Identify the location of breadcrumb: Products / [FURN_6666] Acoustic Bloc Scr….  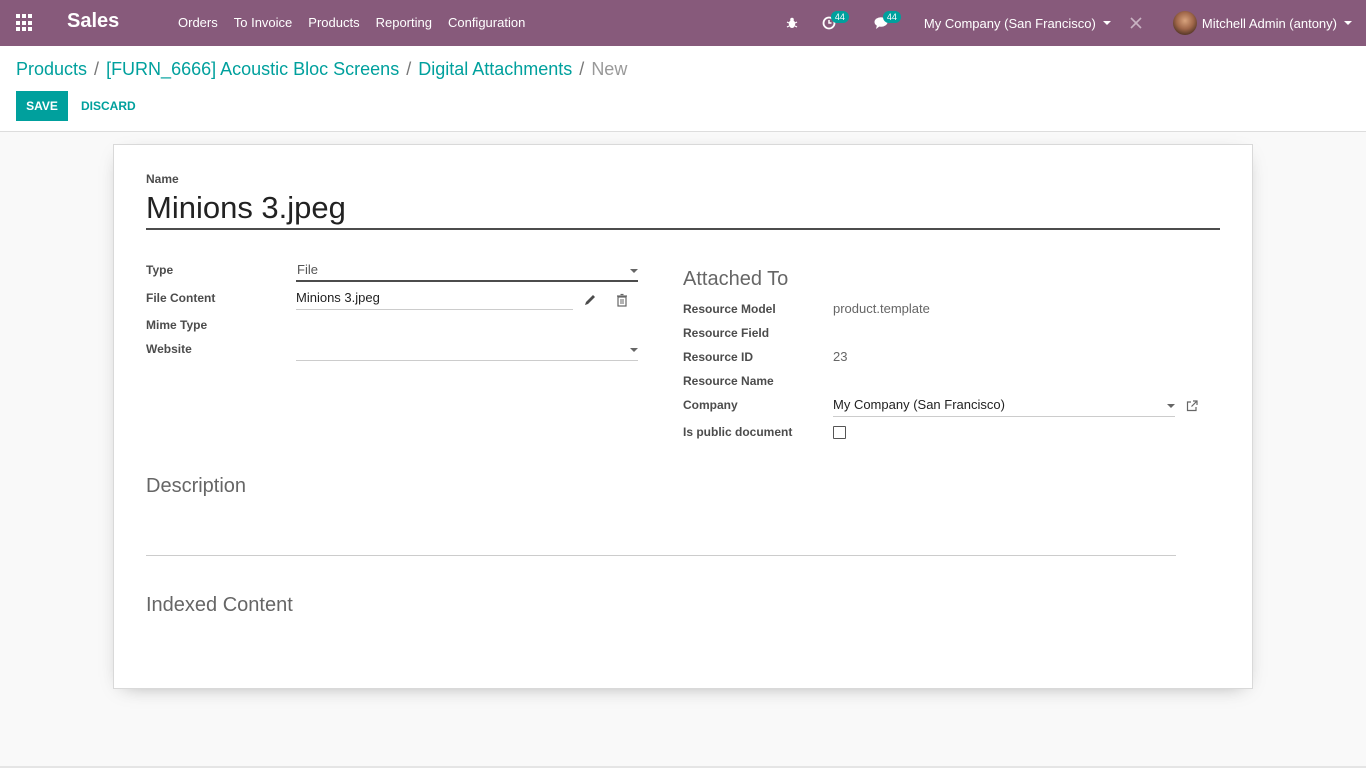
(321, 69).